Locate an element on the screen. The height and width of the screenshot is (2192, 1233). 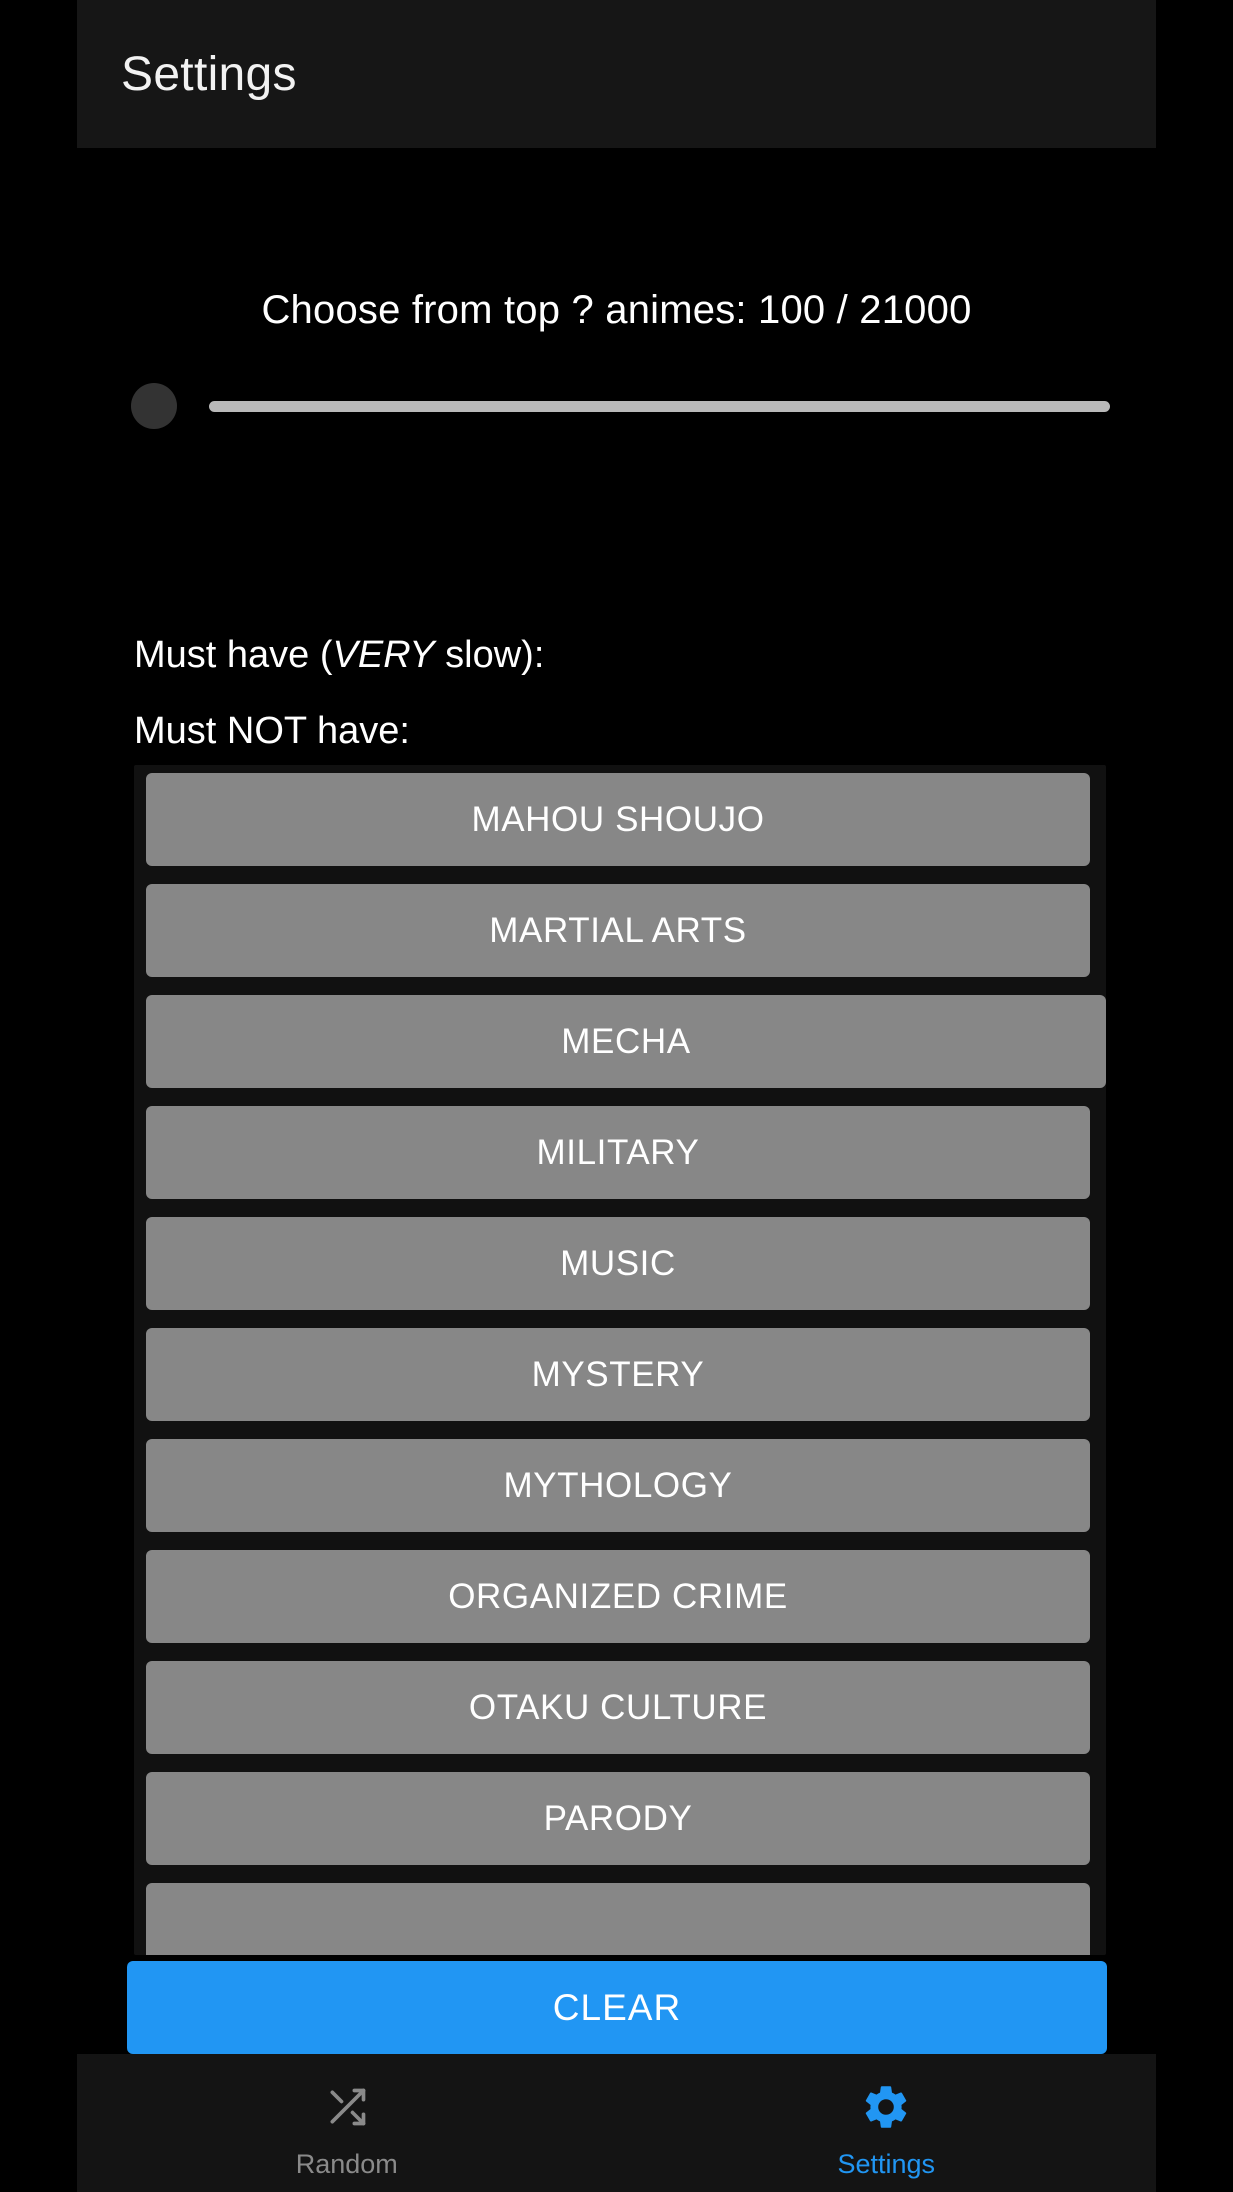
nav-tab-settings: Settings is located at coordinates (887, 2123).